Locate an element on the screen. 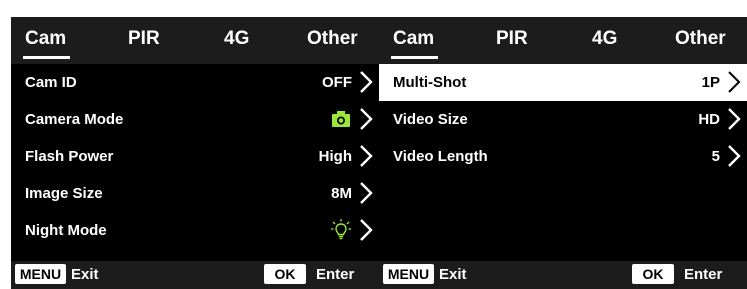 Image resolution: width=747 pixels, height=289 pixels. setting-row-video-size: Video Size HD is located at coordinates (563, 119).